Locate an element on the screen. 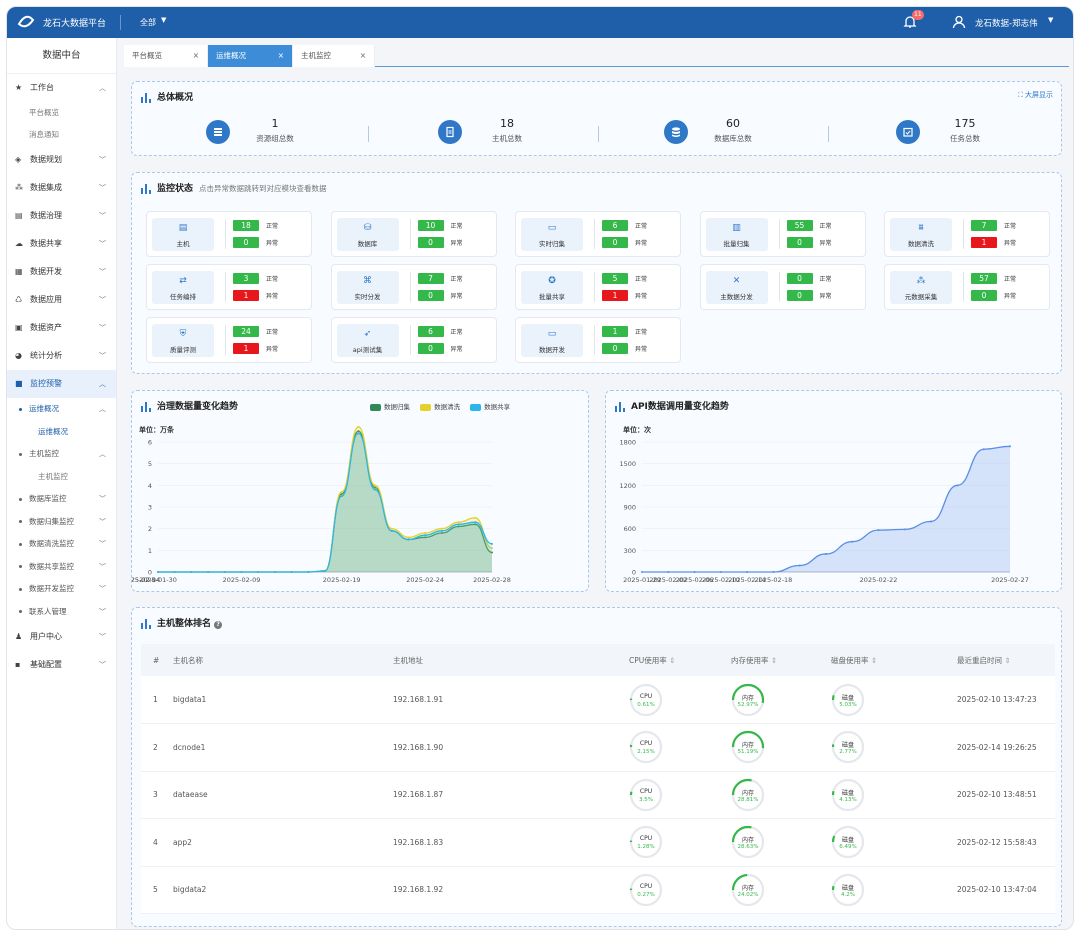 The width and height of the screenshot is (1080, 934). monitor-card: ⛨ 质量评测 24 正常 1 异常 is located at coordinates (229, 340).